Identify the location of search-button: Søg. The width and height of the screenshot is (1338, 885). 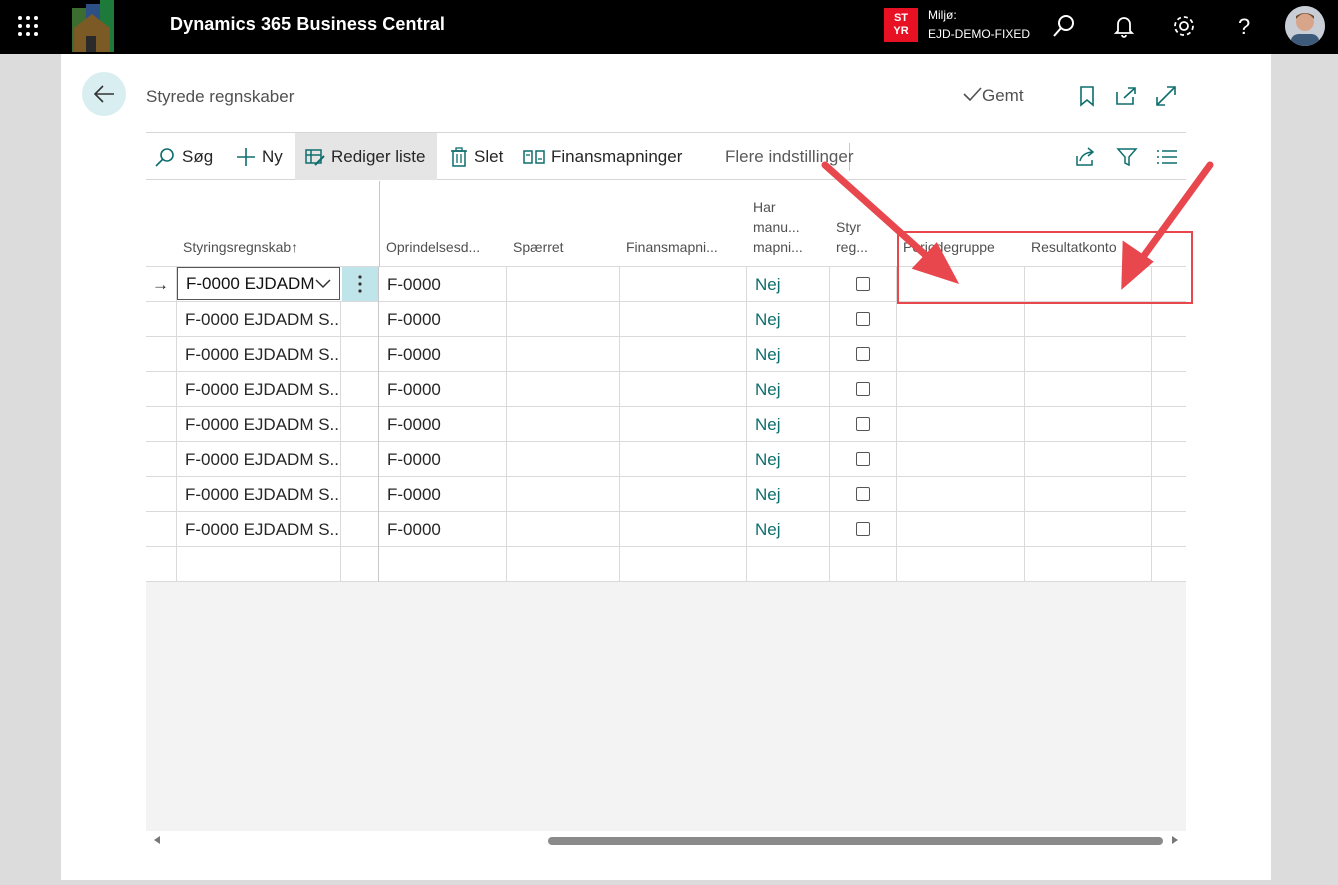
(183, 156).